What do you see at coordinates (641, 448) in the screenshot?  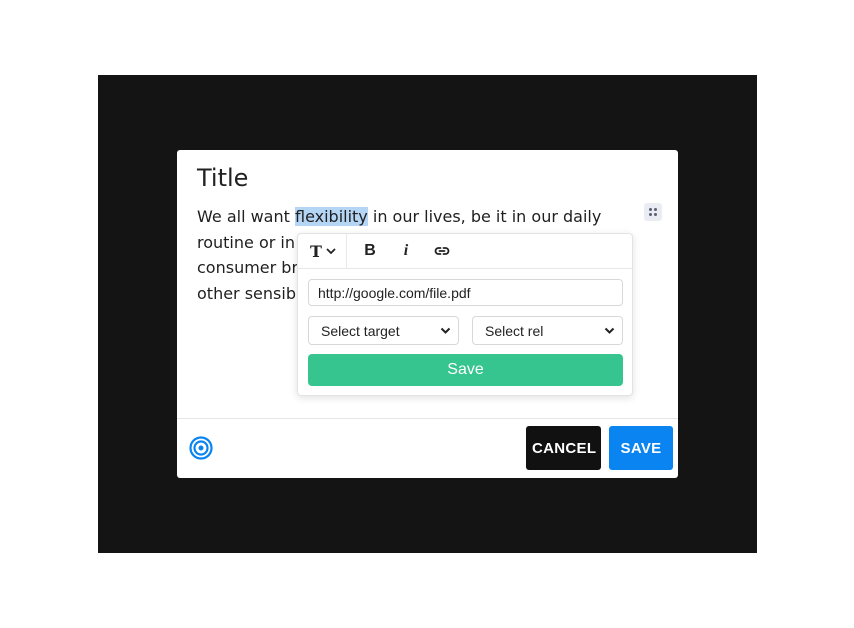 I see `save-button: SAVE` at bounding box center [641, 448].